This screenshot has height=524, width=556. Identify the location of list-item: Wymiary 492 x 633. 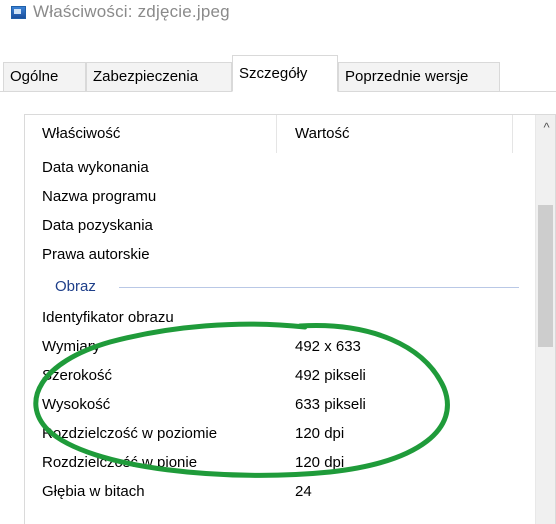
(280, 346).